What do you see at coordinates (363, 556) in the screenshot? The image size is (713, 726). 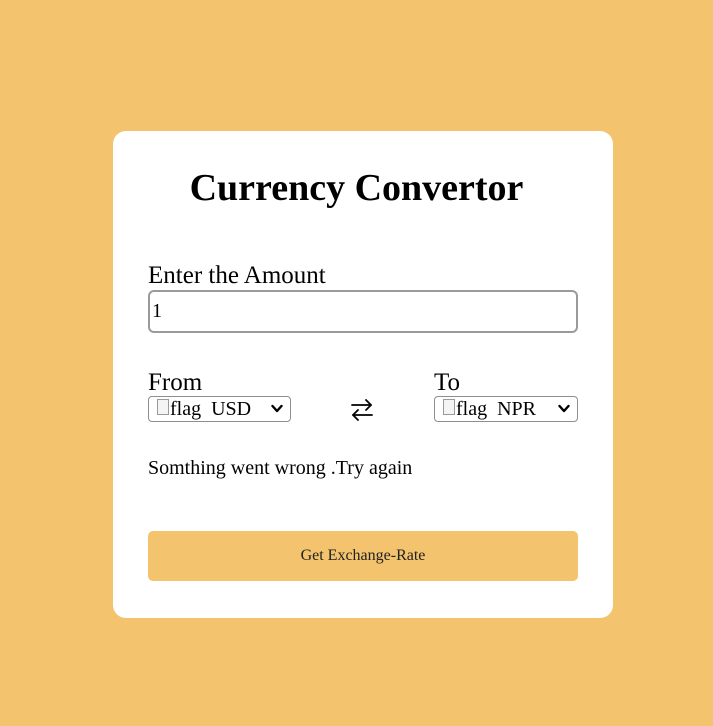 I see `get-exchange-rate-button: Get Exchange-Rate` at bounding box center [363, 556].